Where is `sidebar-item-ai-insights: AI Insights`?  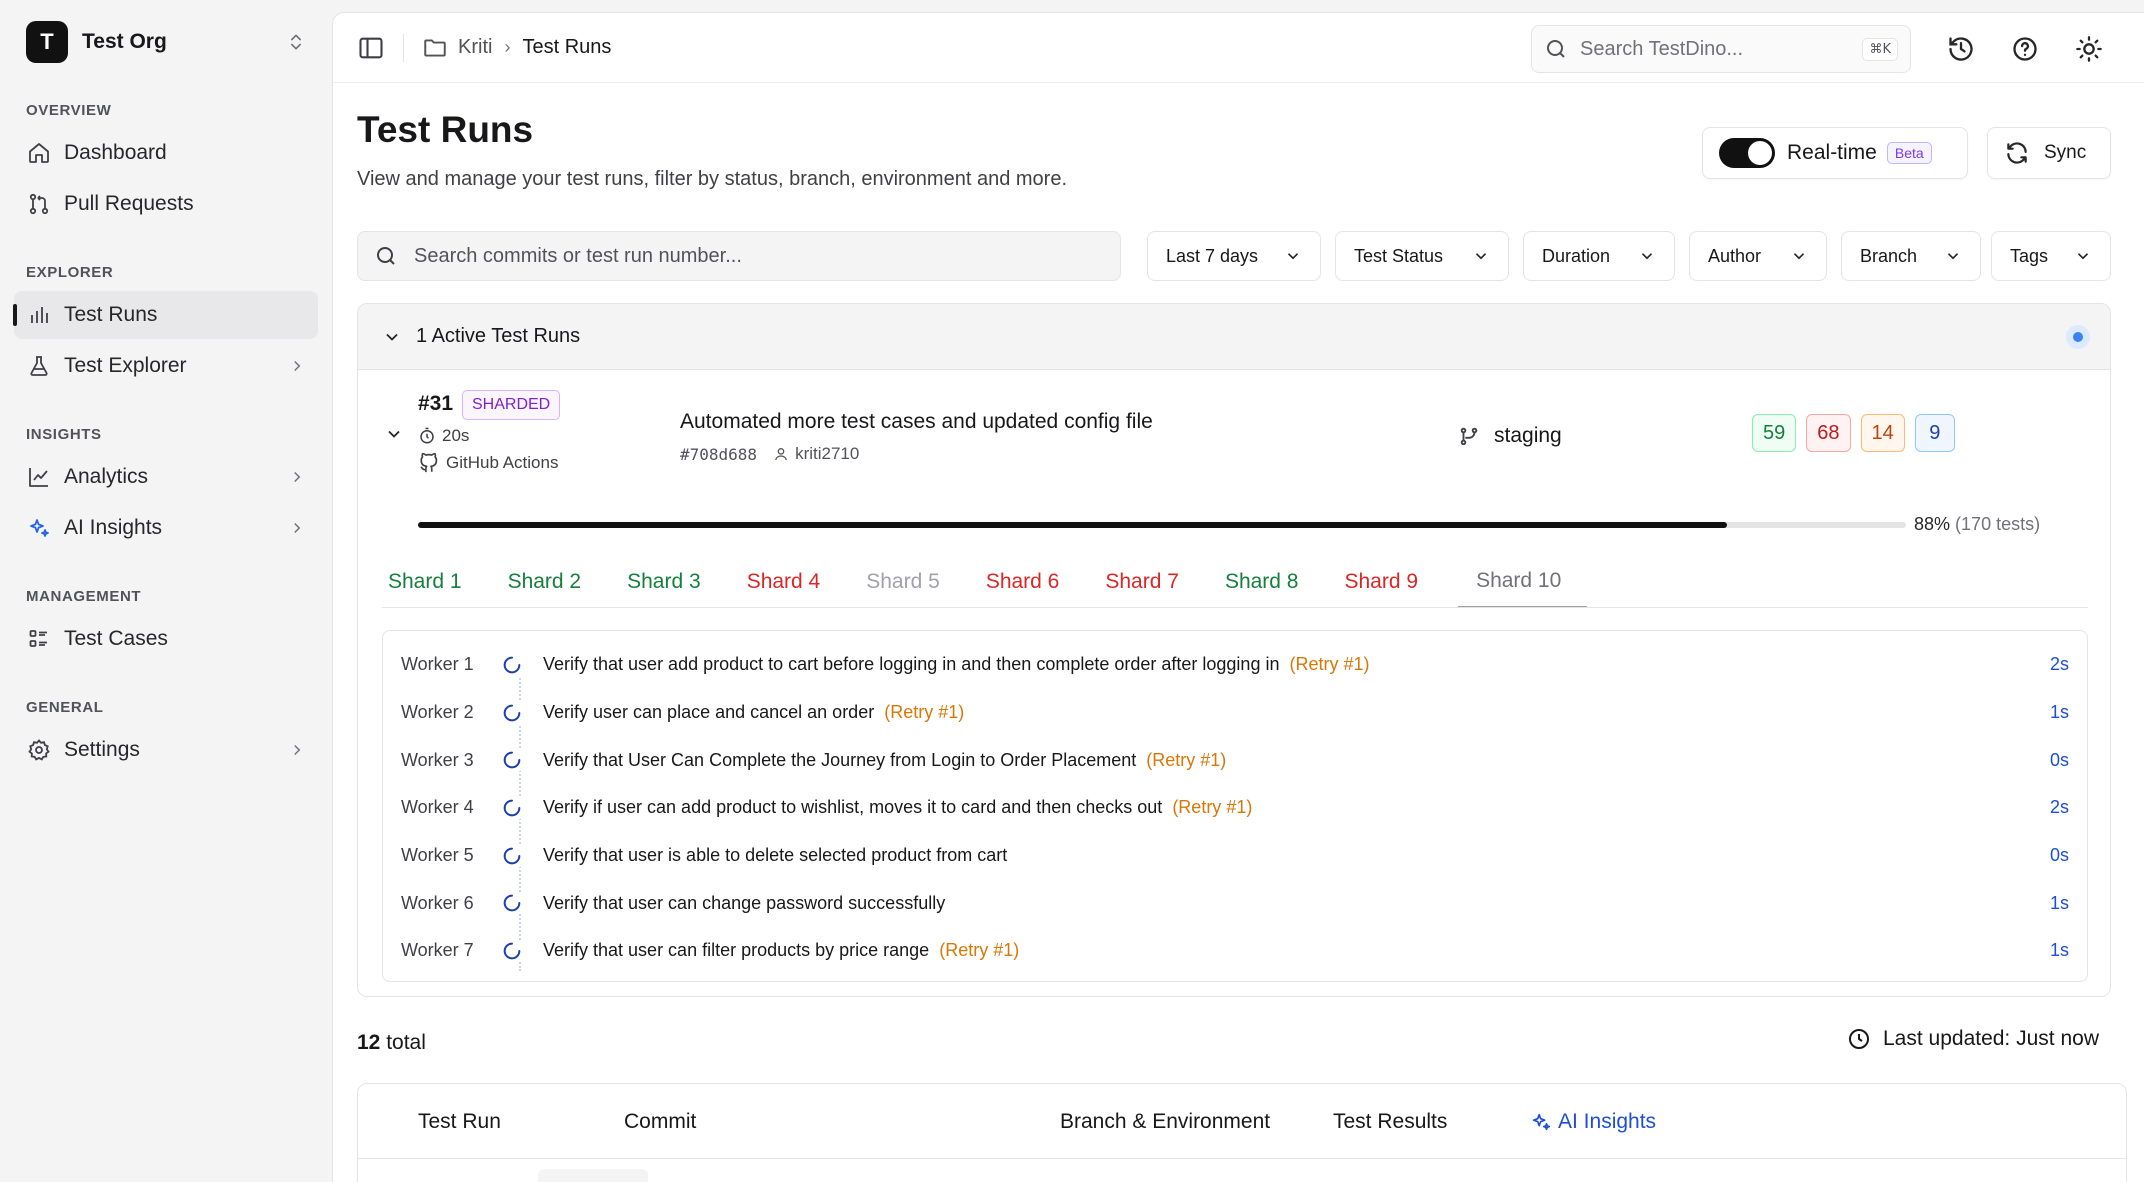 sidebar-item-ai-insights: AI Insights is located at coordinates (166, 528).